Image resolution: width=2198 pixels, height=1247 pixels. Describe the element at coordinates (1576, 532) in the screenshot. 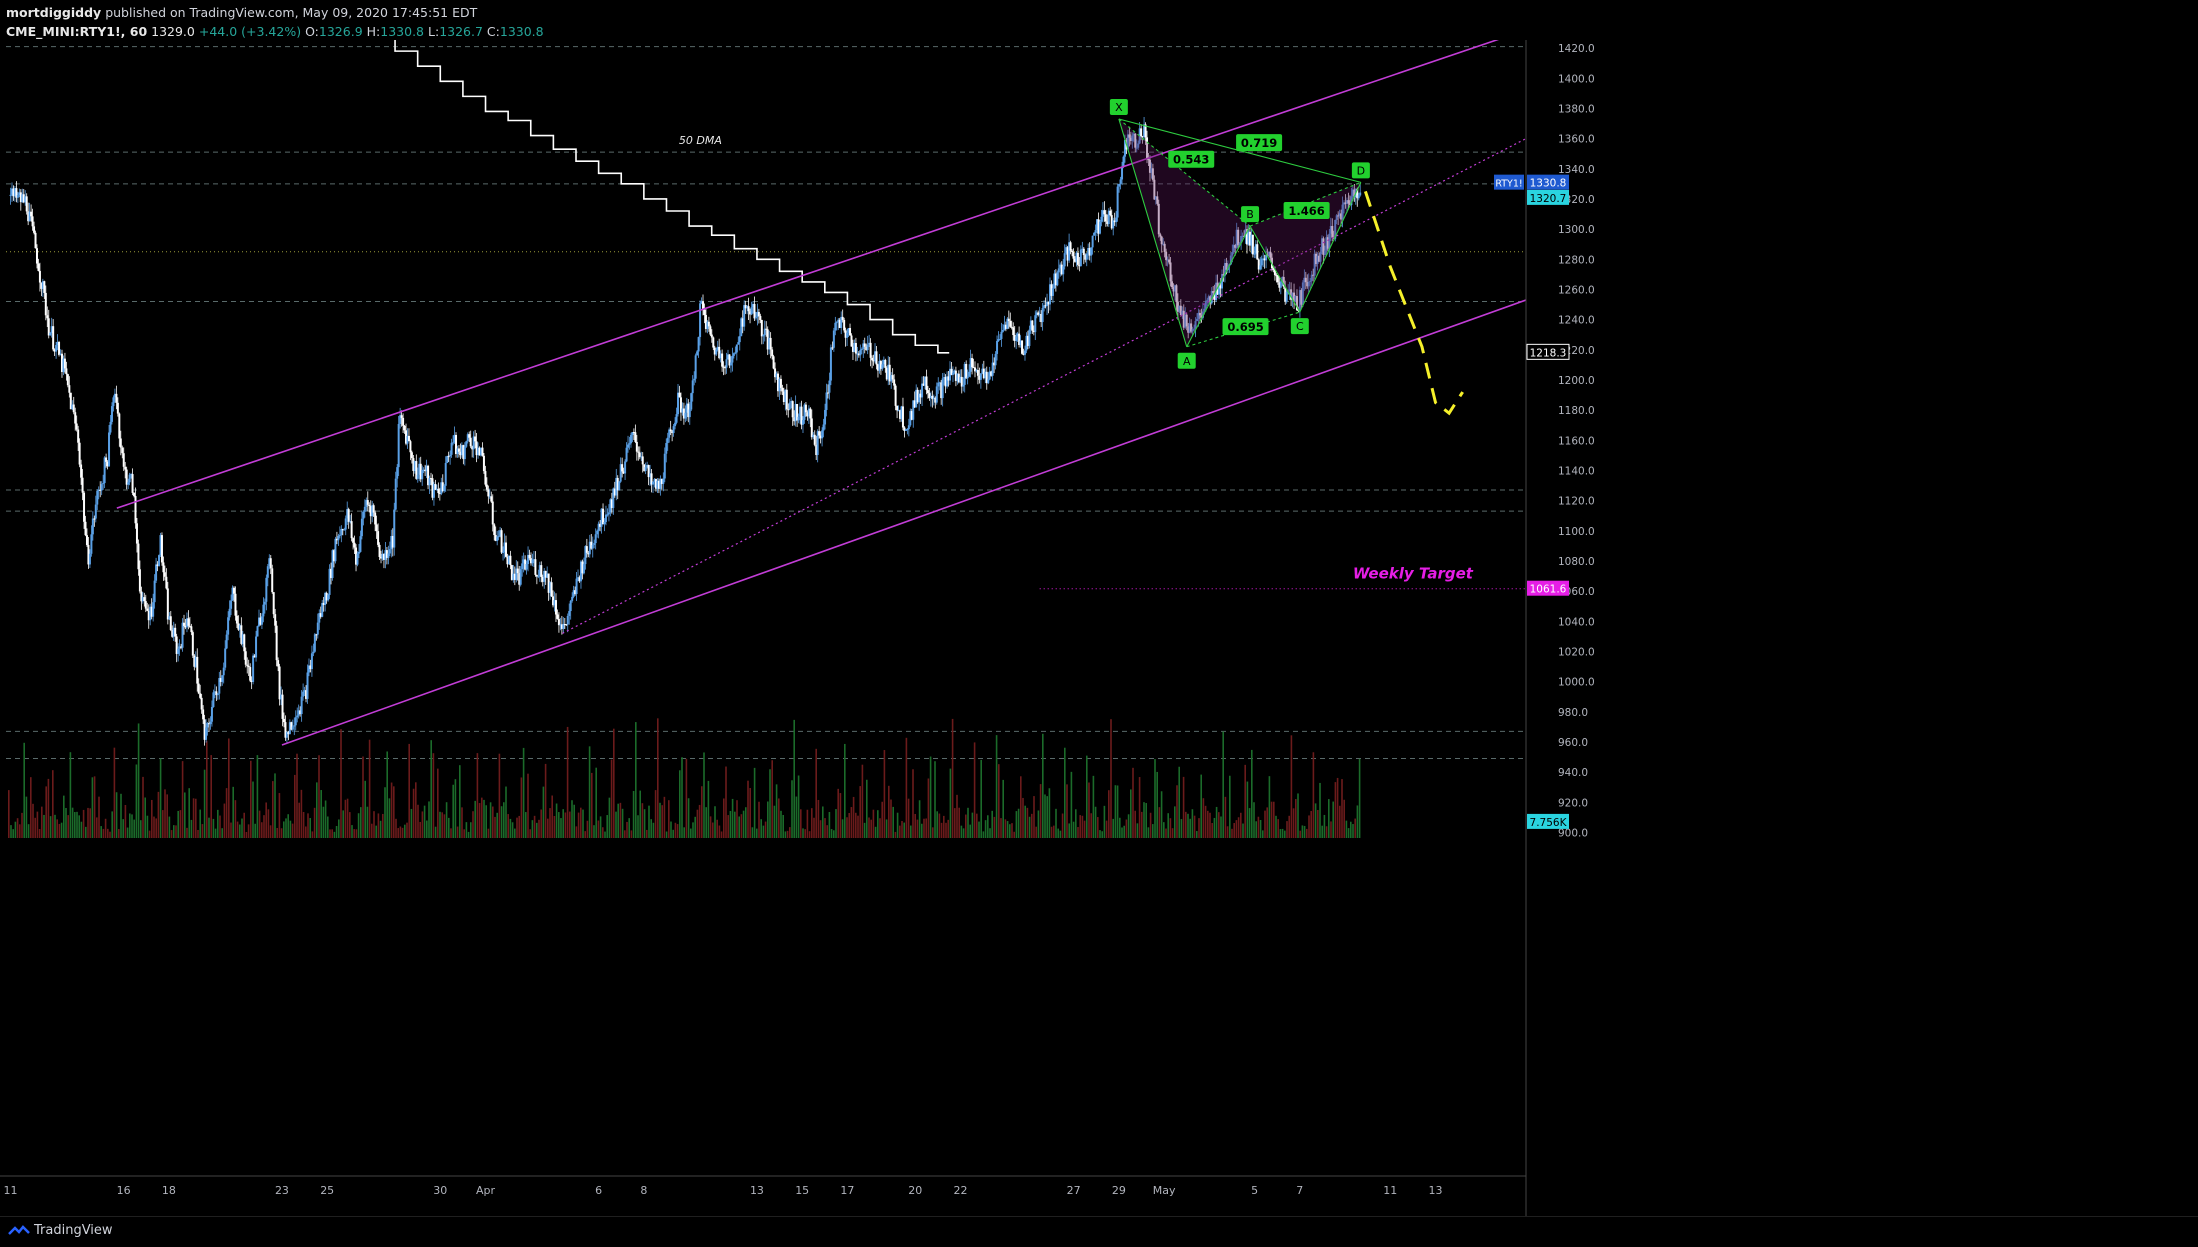

I see `y-tick-label: 1100.0` at that location.